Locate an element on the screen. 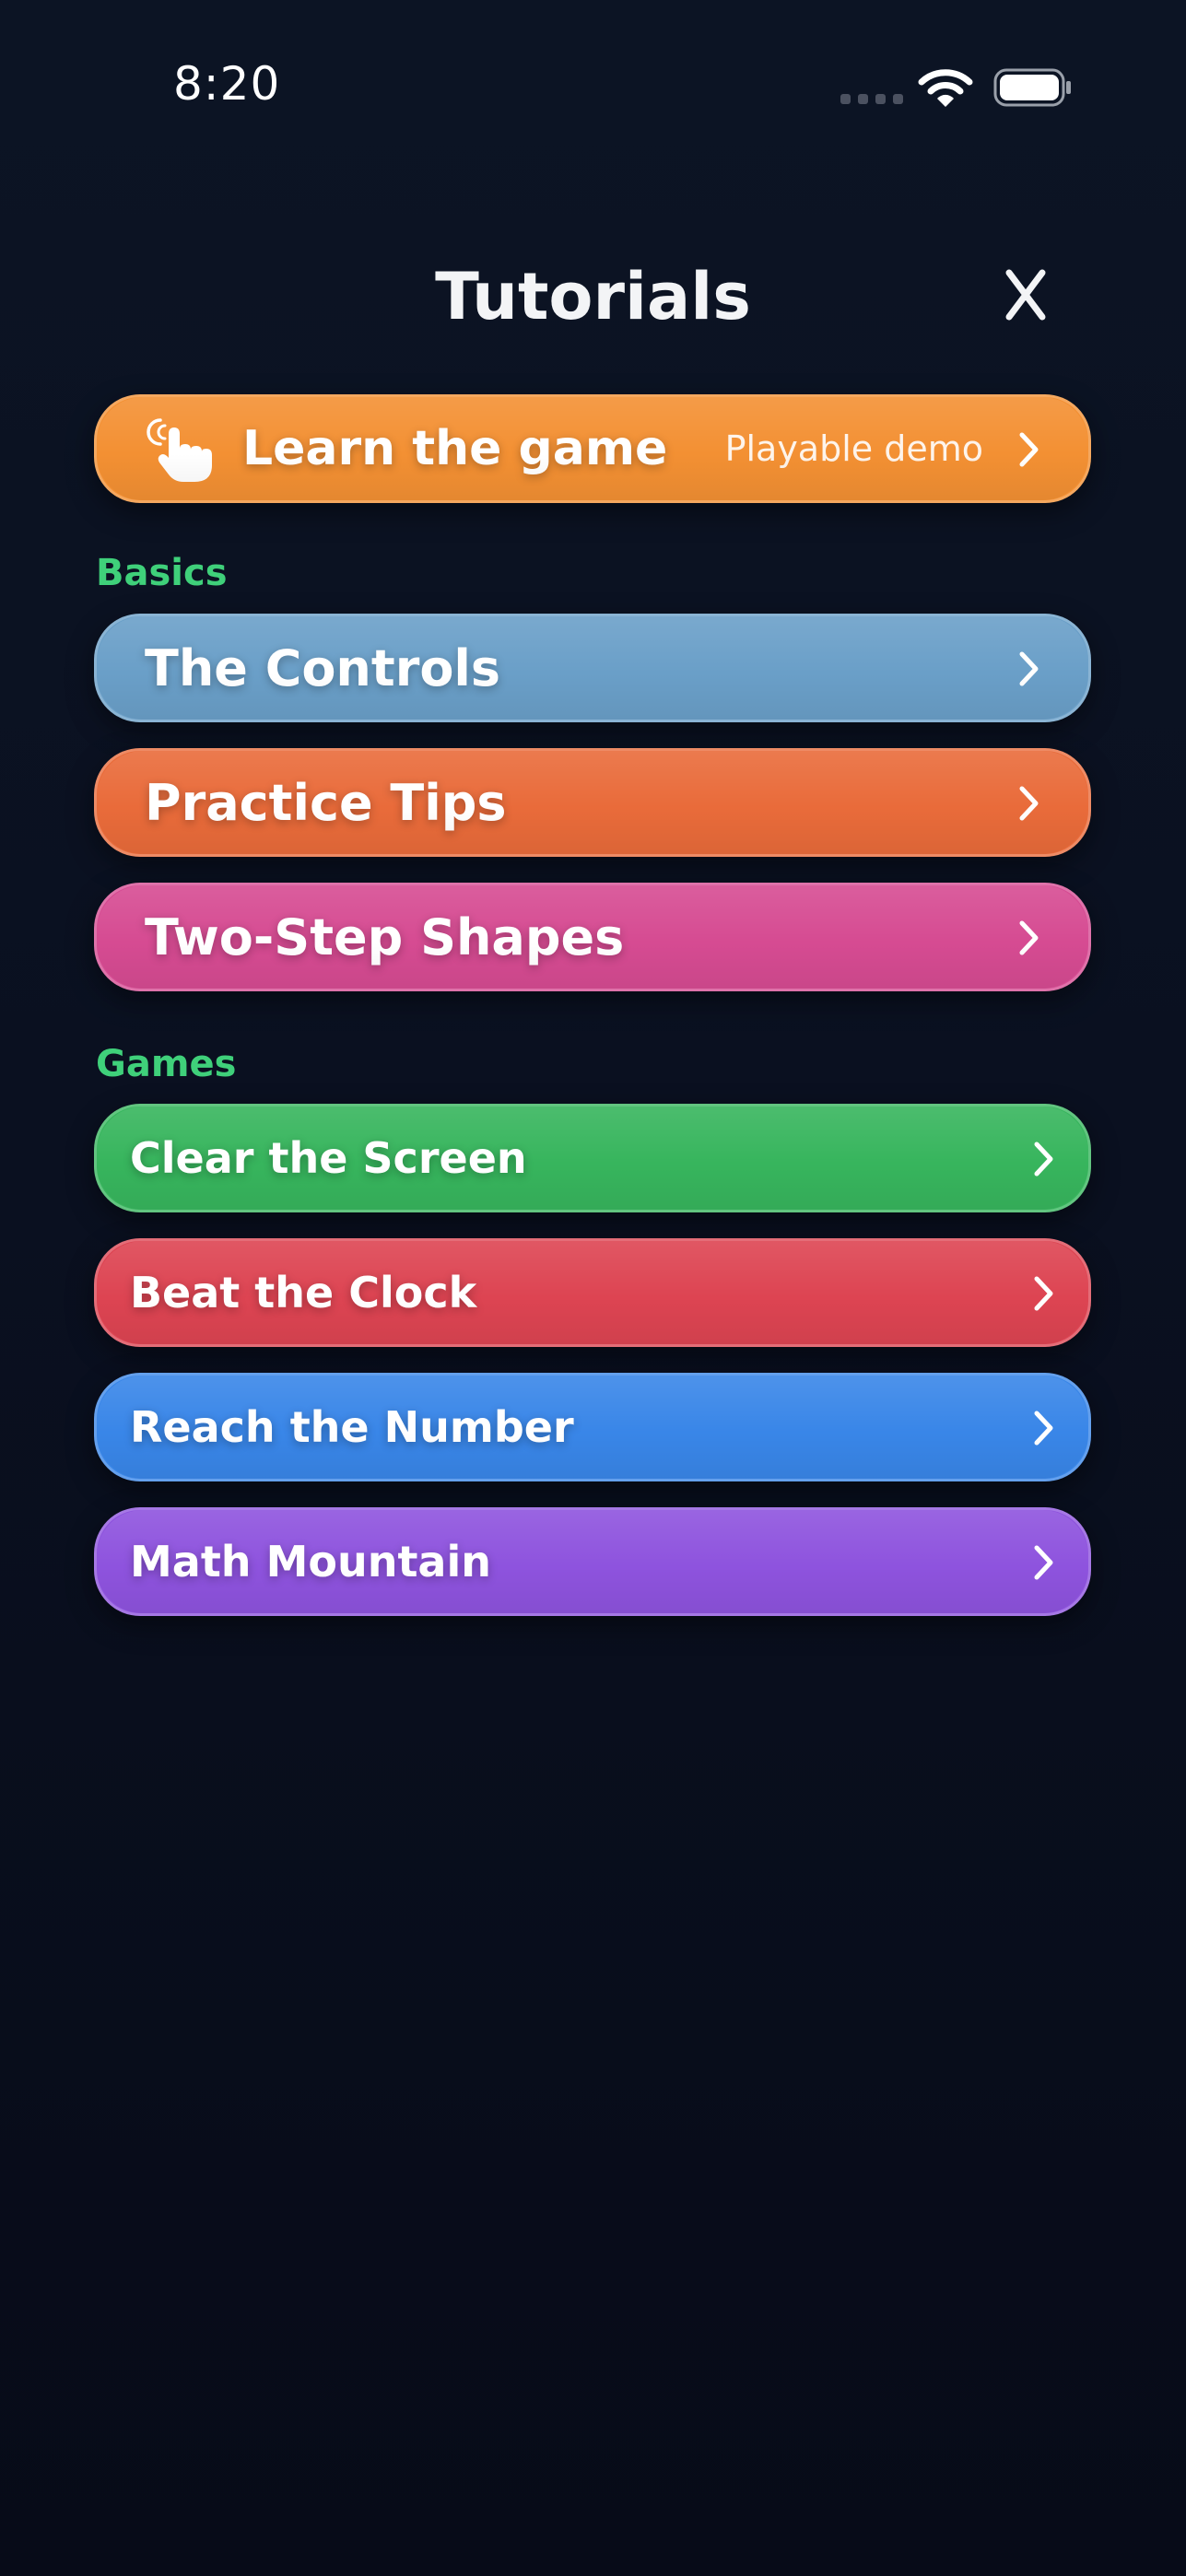 The image size is (1186, 2576). games-heading: Games is located at coordinates (166, 1064).